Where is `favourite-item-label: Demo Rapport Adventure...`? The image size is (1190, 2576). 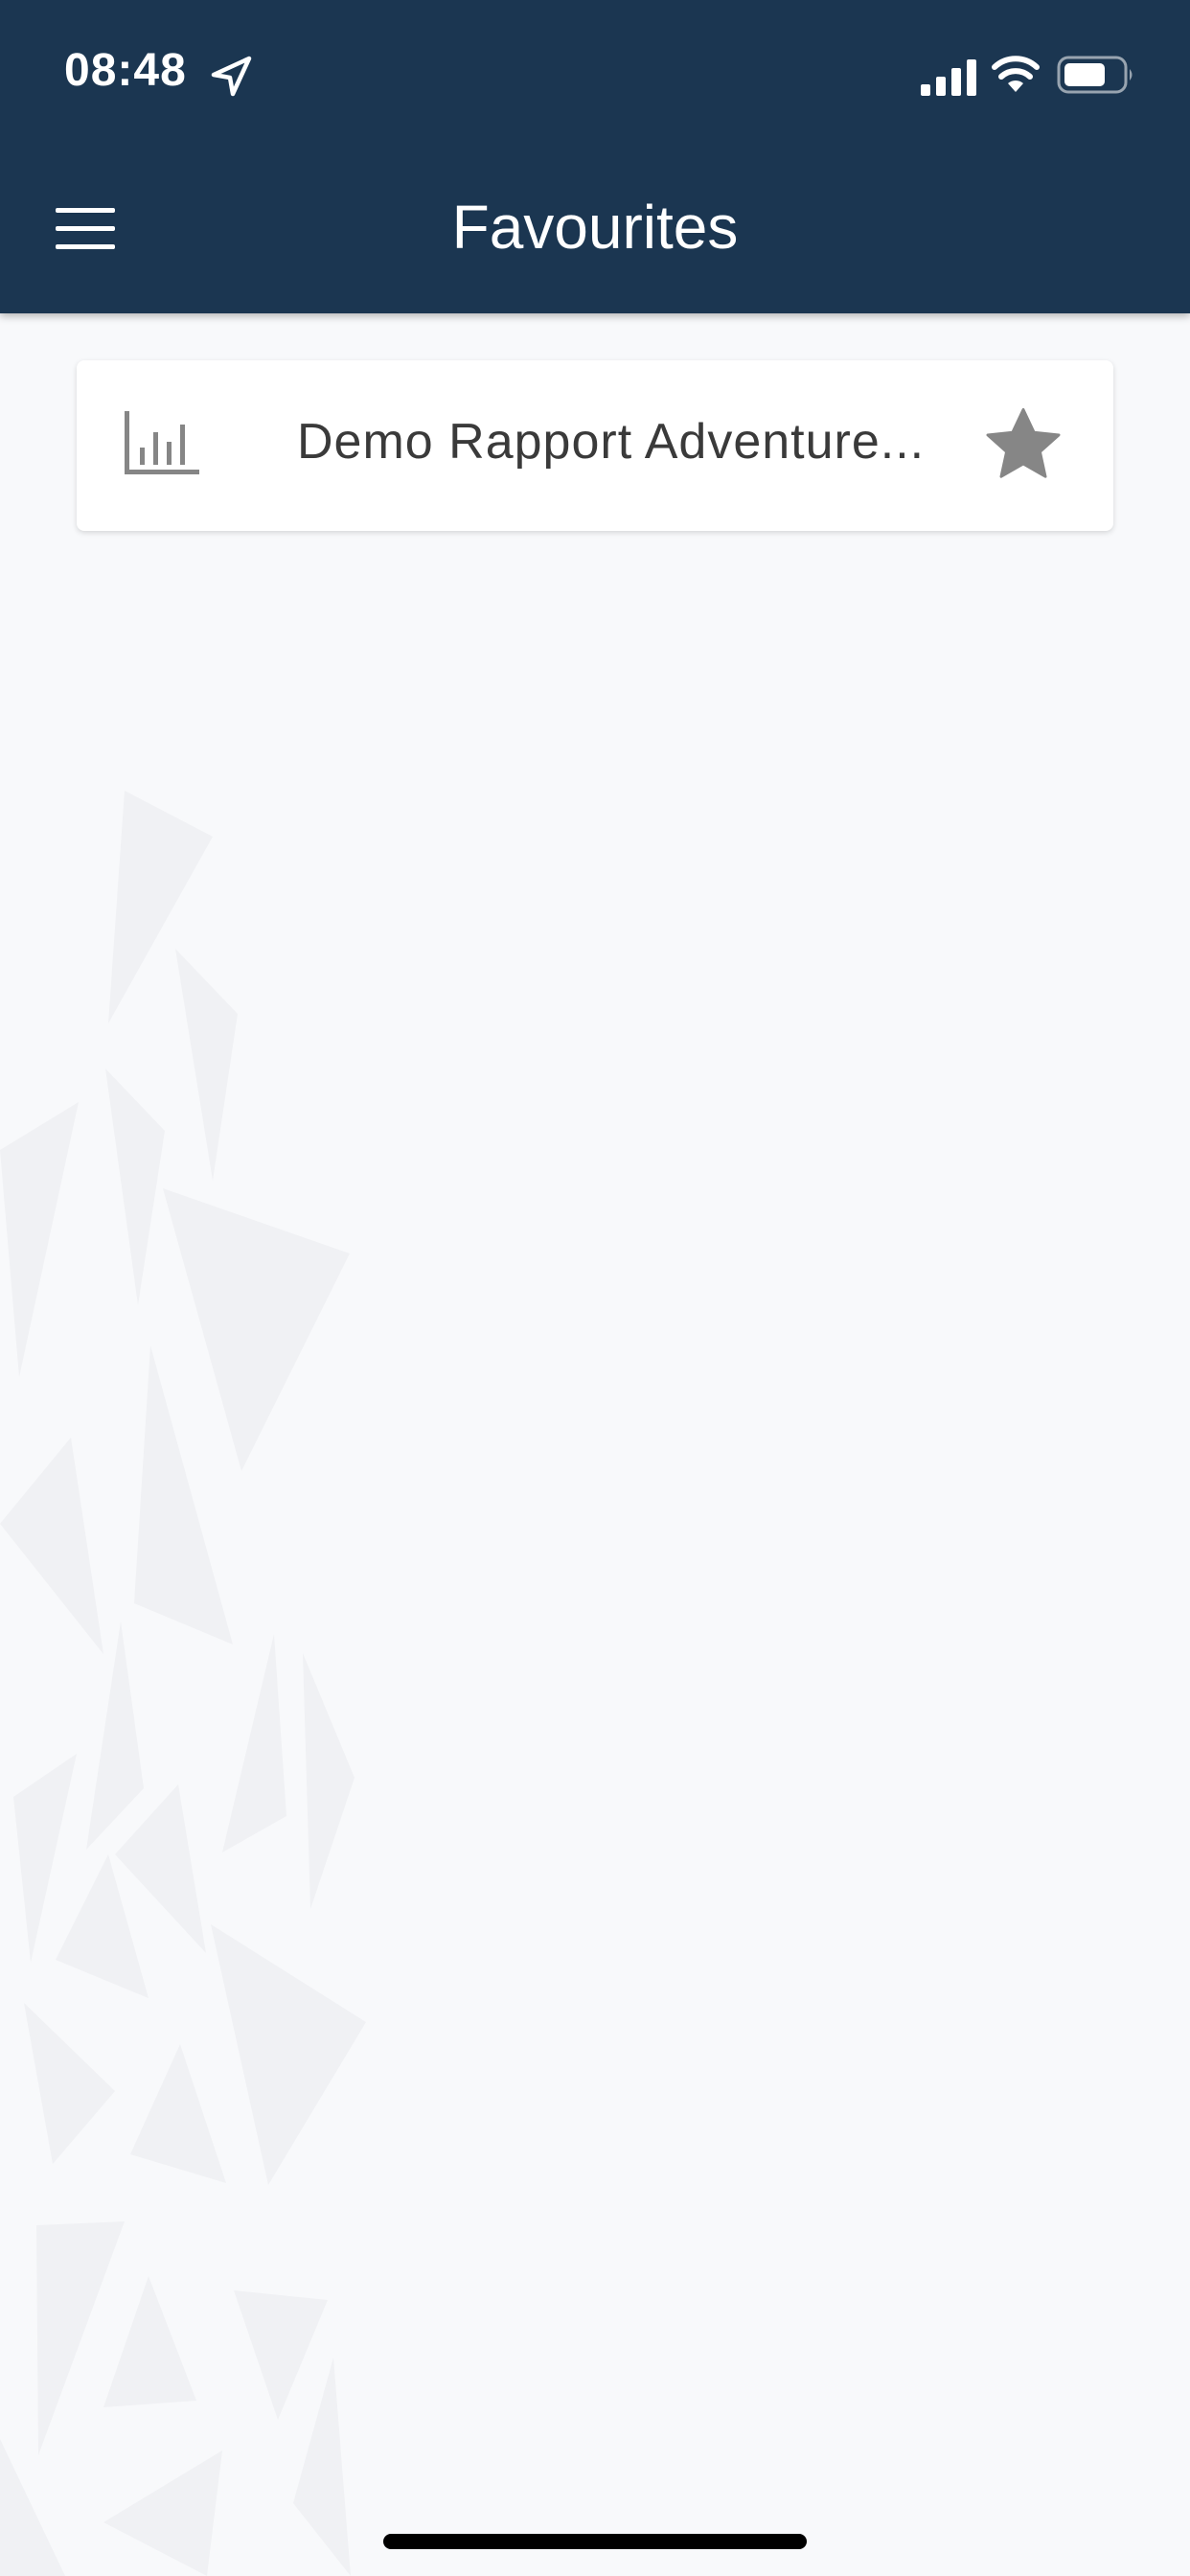
favourite-item-label: Demo Rapport Adventure... is located at coordinates (611, 442).